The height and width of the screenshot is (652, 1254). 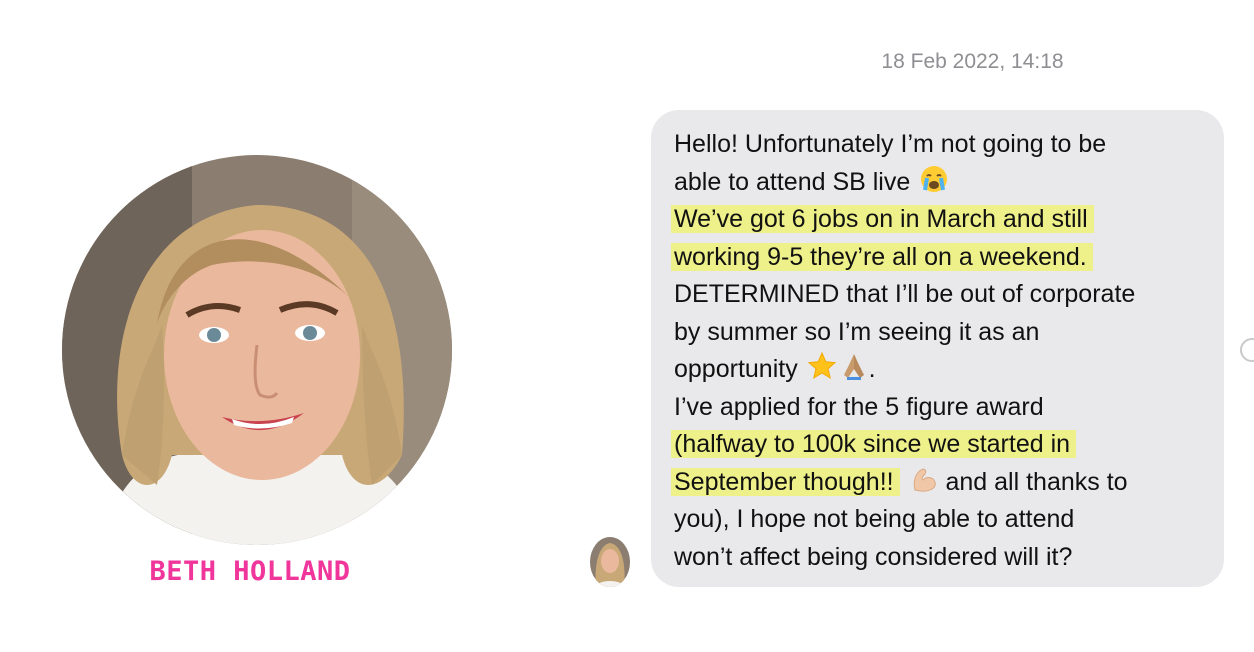 I want to click on message-line: September though!! and all thanks to, so click(x=937, y=483).